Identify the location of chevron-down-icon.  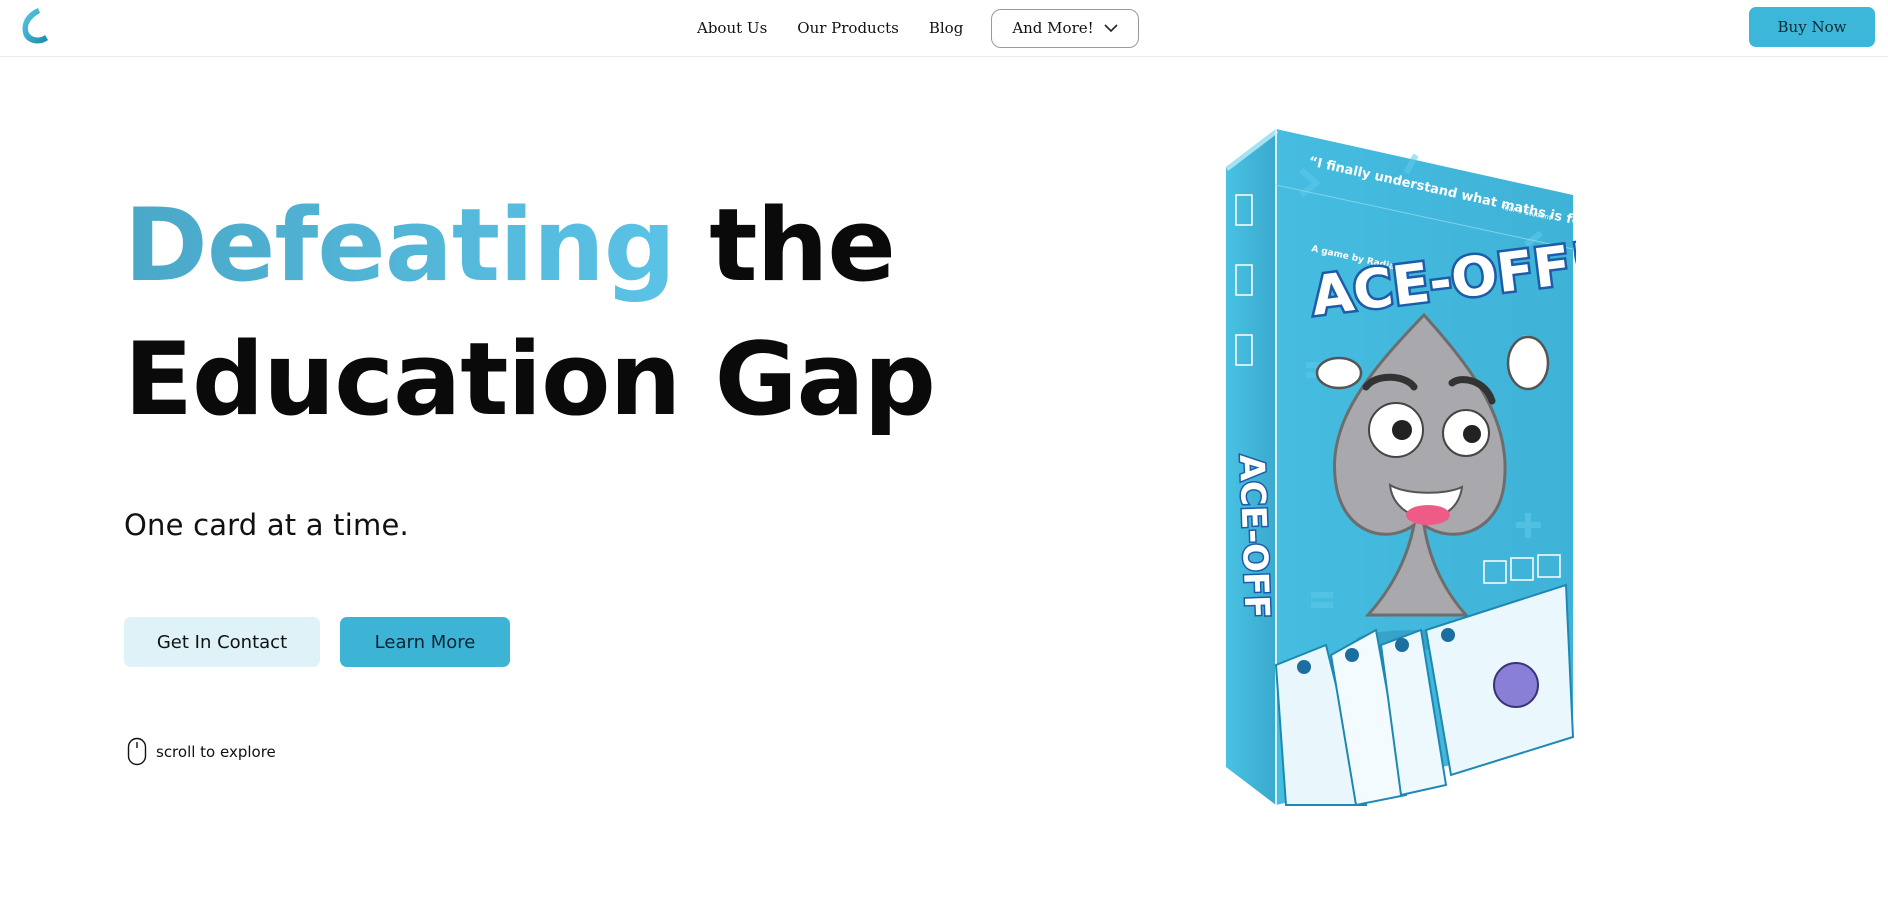
(1111, 27).